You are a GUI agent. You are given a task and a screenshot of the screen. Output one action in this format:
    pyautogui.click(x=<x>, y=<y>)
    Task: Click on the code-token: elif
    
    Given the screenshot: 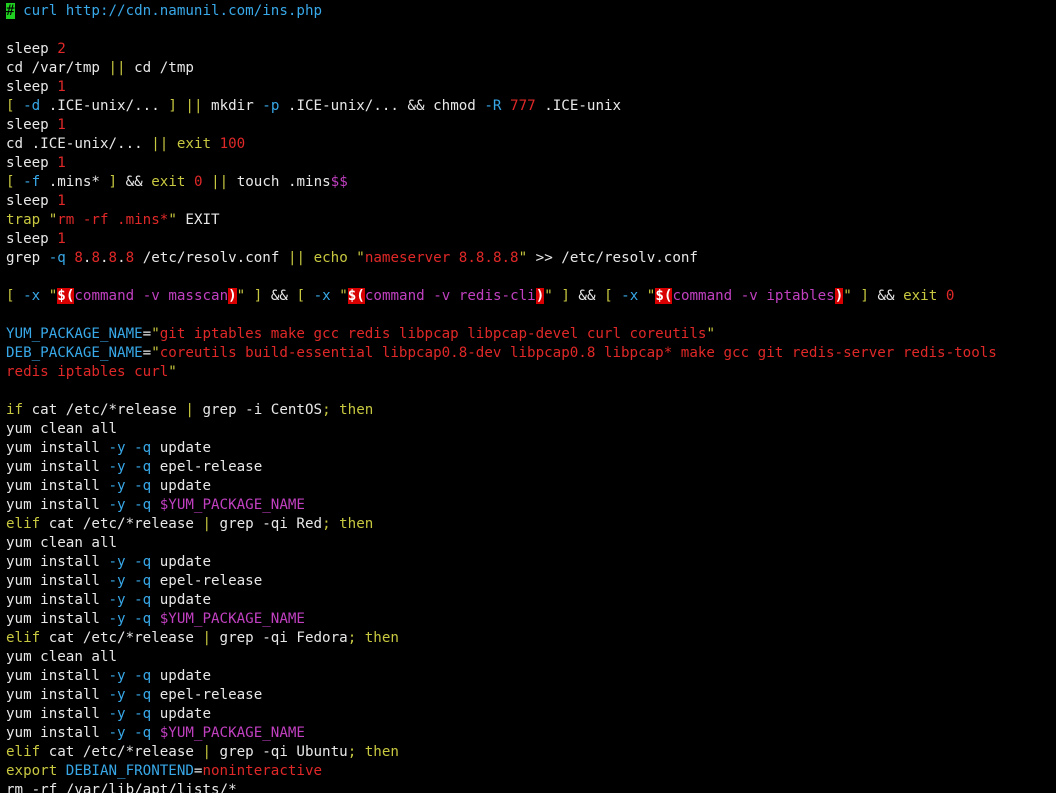 What is the action you would take?
    pyautogui.click(x=23, y=524)
    